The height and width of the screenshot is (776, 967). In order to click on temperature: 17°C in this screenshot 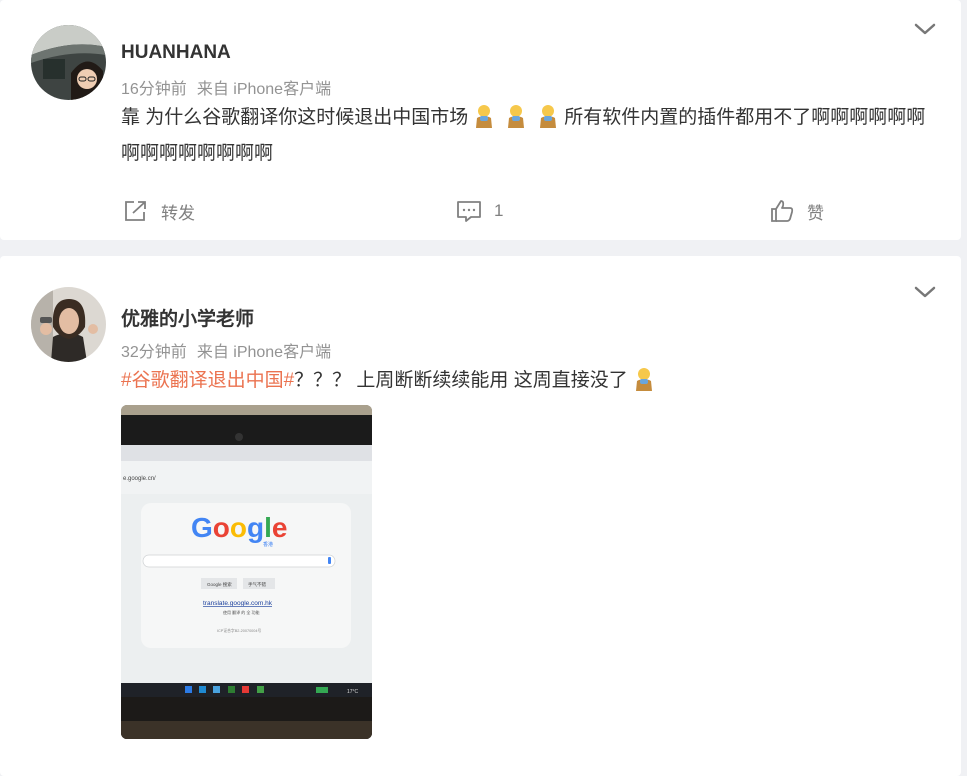, I will do `click(353, 692)`.